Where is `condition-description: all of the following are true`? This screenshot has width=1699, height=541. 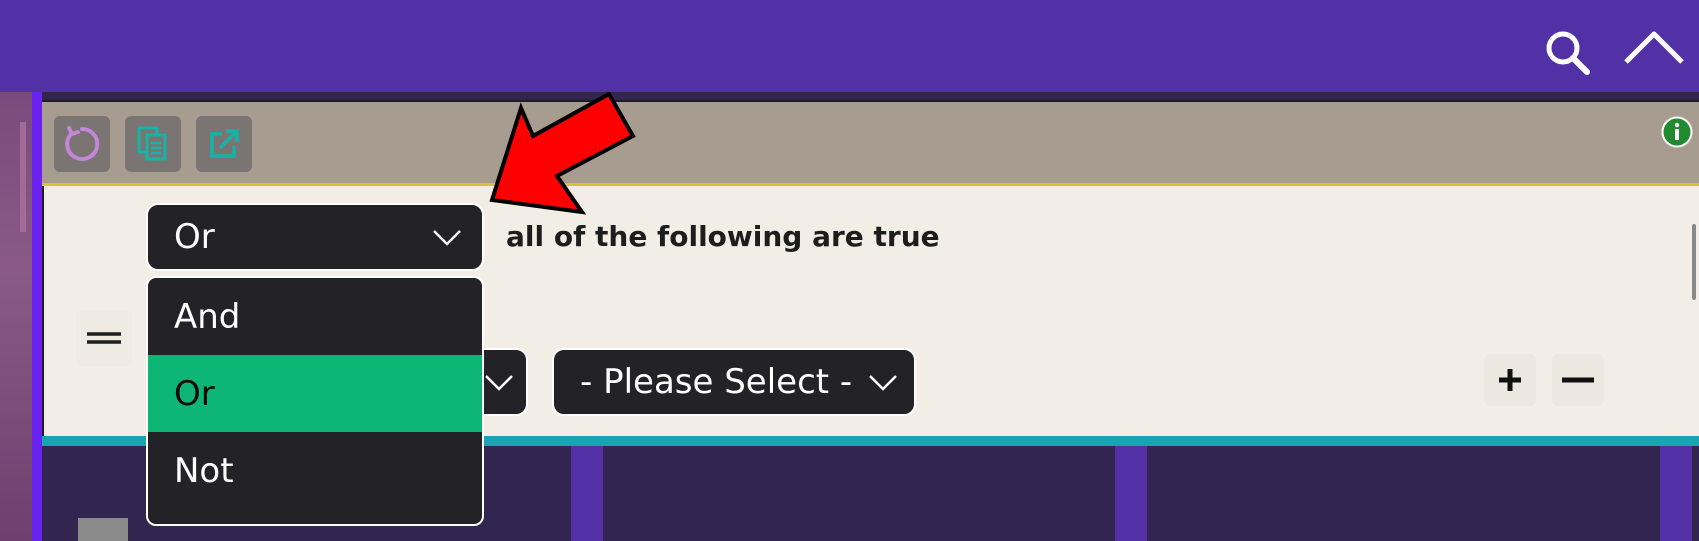
condition-description: all of the following are true is located at coordinates (723, 236).